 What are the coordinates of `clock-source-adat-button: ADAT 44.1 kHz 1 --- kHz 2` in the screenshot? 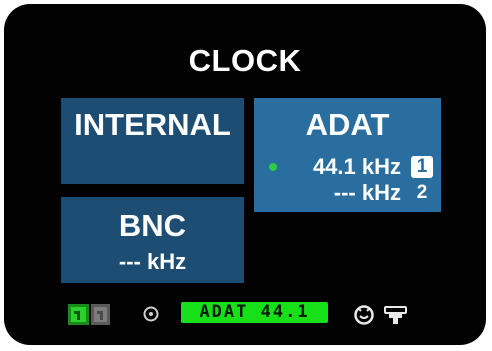 It's located at (347, 155).